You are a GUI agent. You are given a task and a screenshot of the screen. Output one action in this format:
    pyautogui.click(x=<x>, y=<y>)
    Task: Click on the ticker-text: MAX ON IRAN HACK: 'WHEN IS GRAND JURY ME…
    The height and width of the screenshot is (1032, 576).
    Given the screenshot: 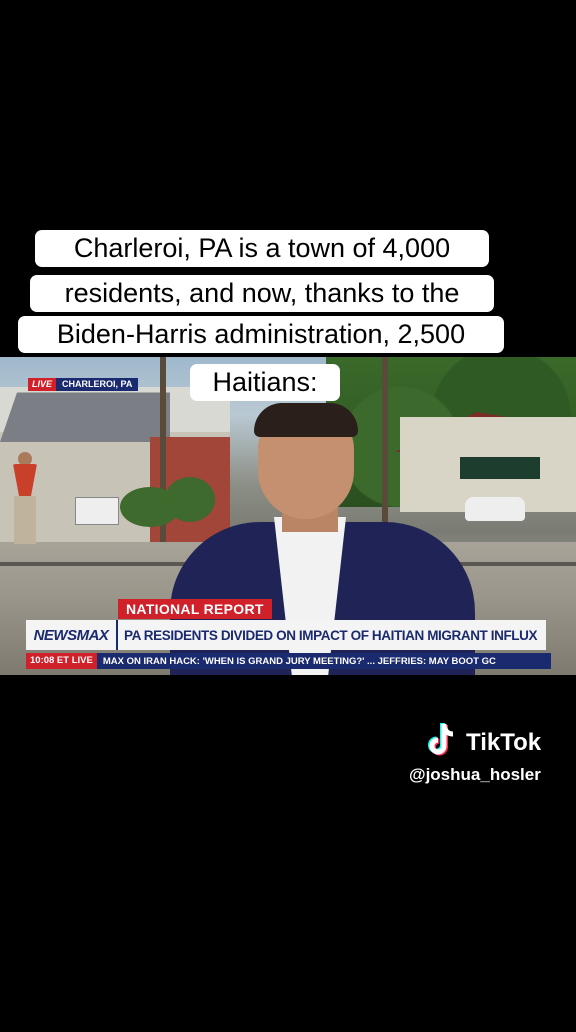 What is the action you would take?
    pyautogui.click(x=299, y=661)
    